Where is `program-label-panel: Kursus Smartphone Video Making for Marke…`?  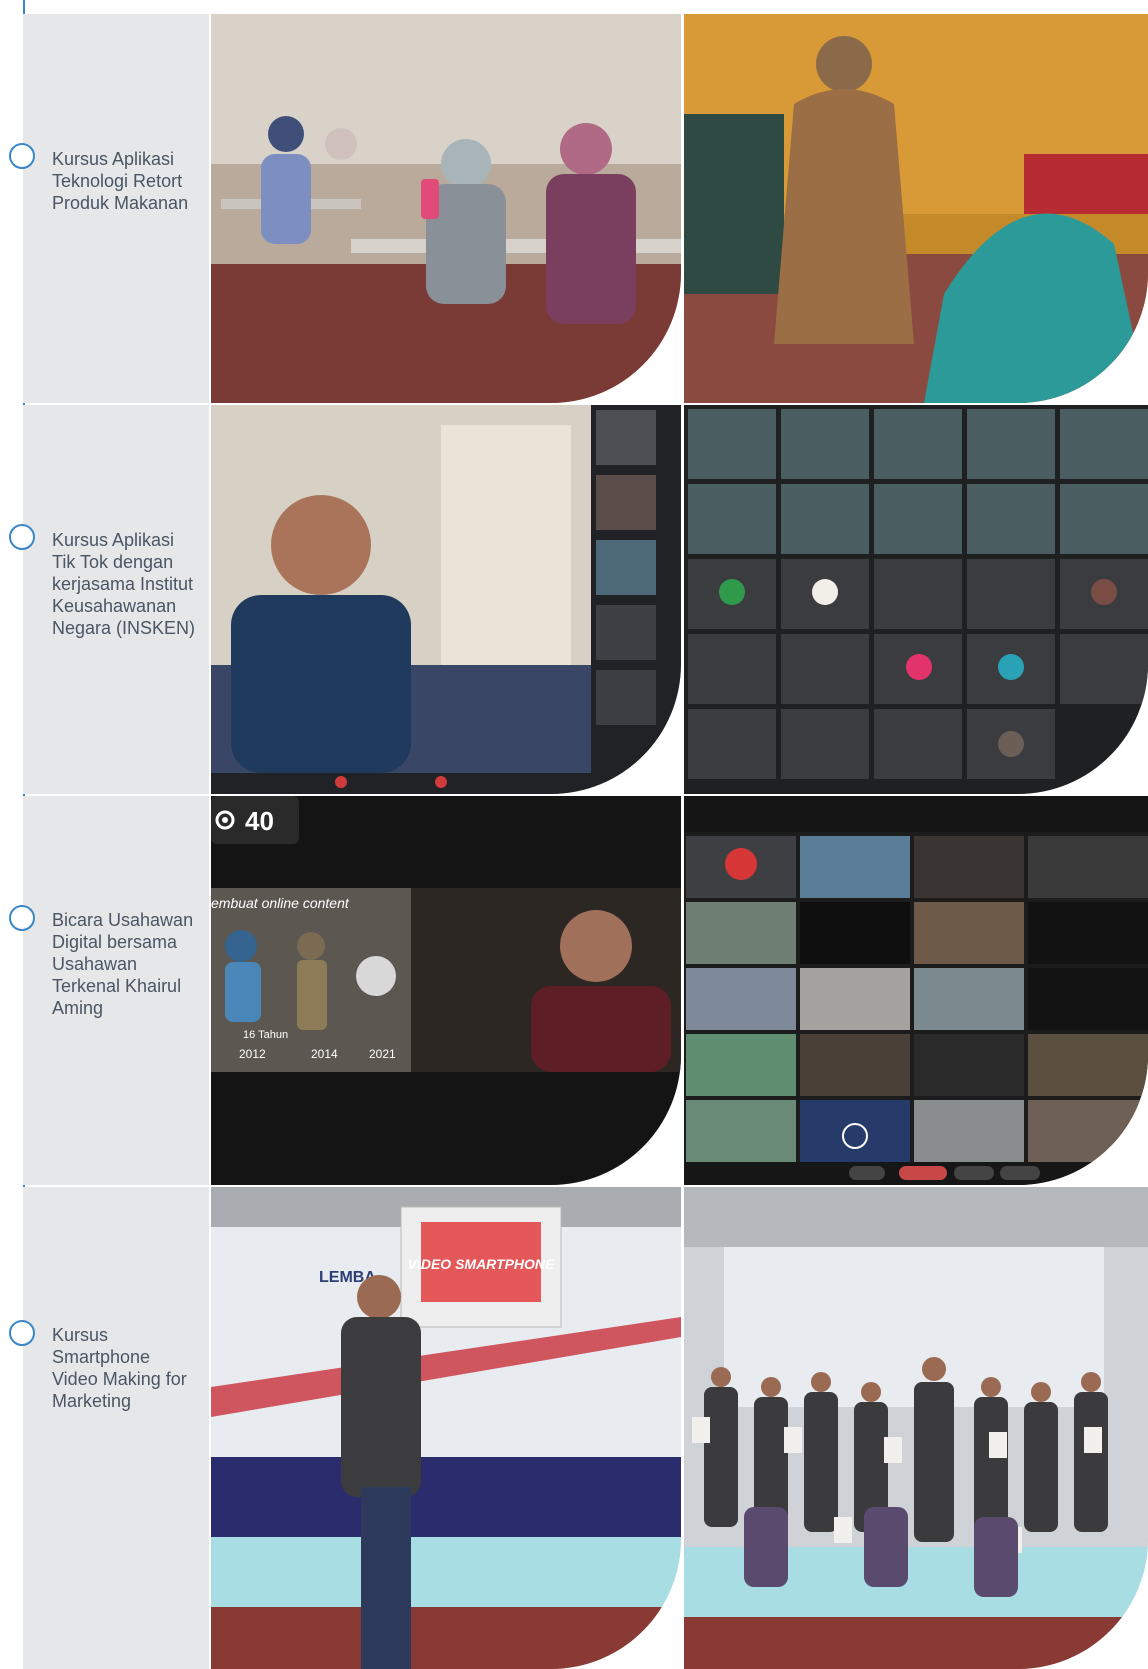 program-label-panel: Kursus Smartphone Video Making for Marke… is located at coordinates (109, 1428).